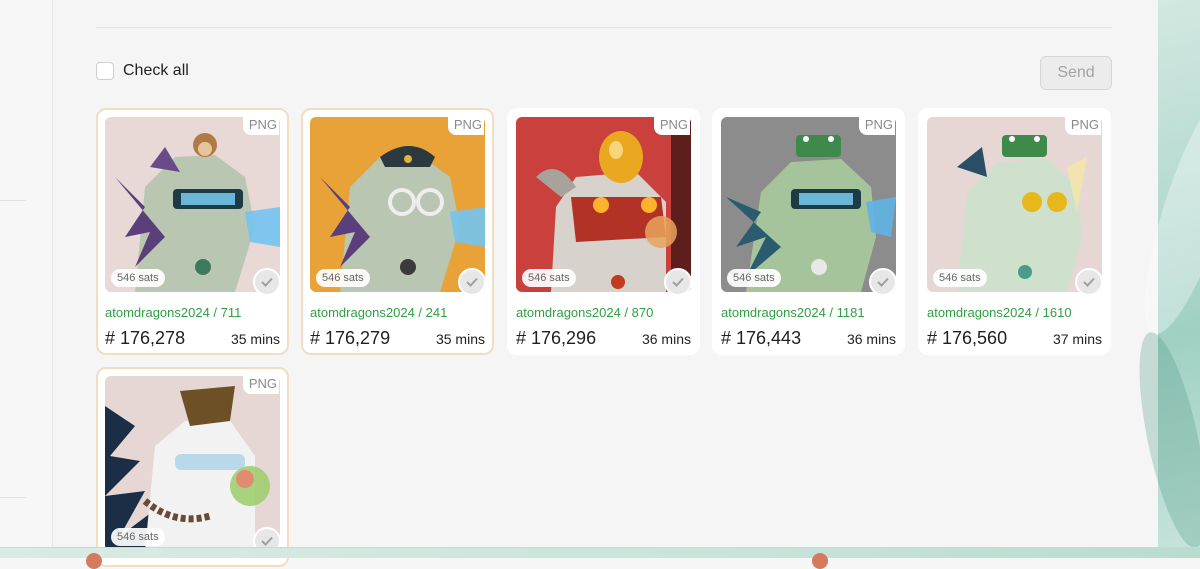 This screenshot has width=1200, height=569. Describe the element at coordinates (173, 312) in the screenshot. I see `collection-item-name: atomdragons2024 / 711` at that location.